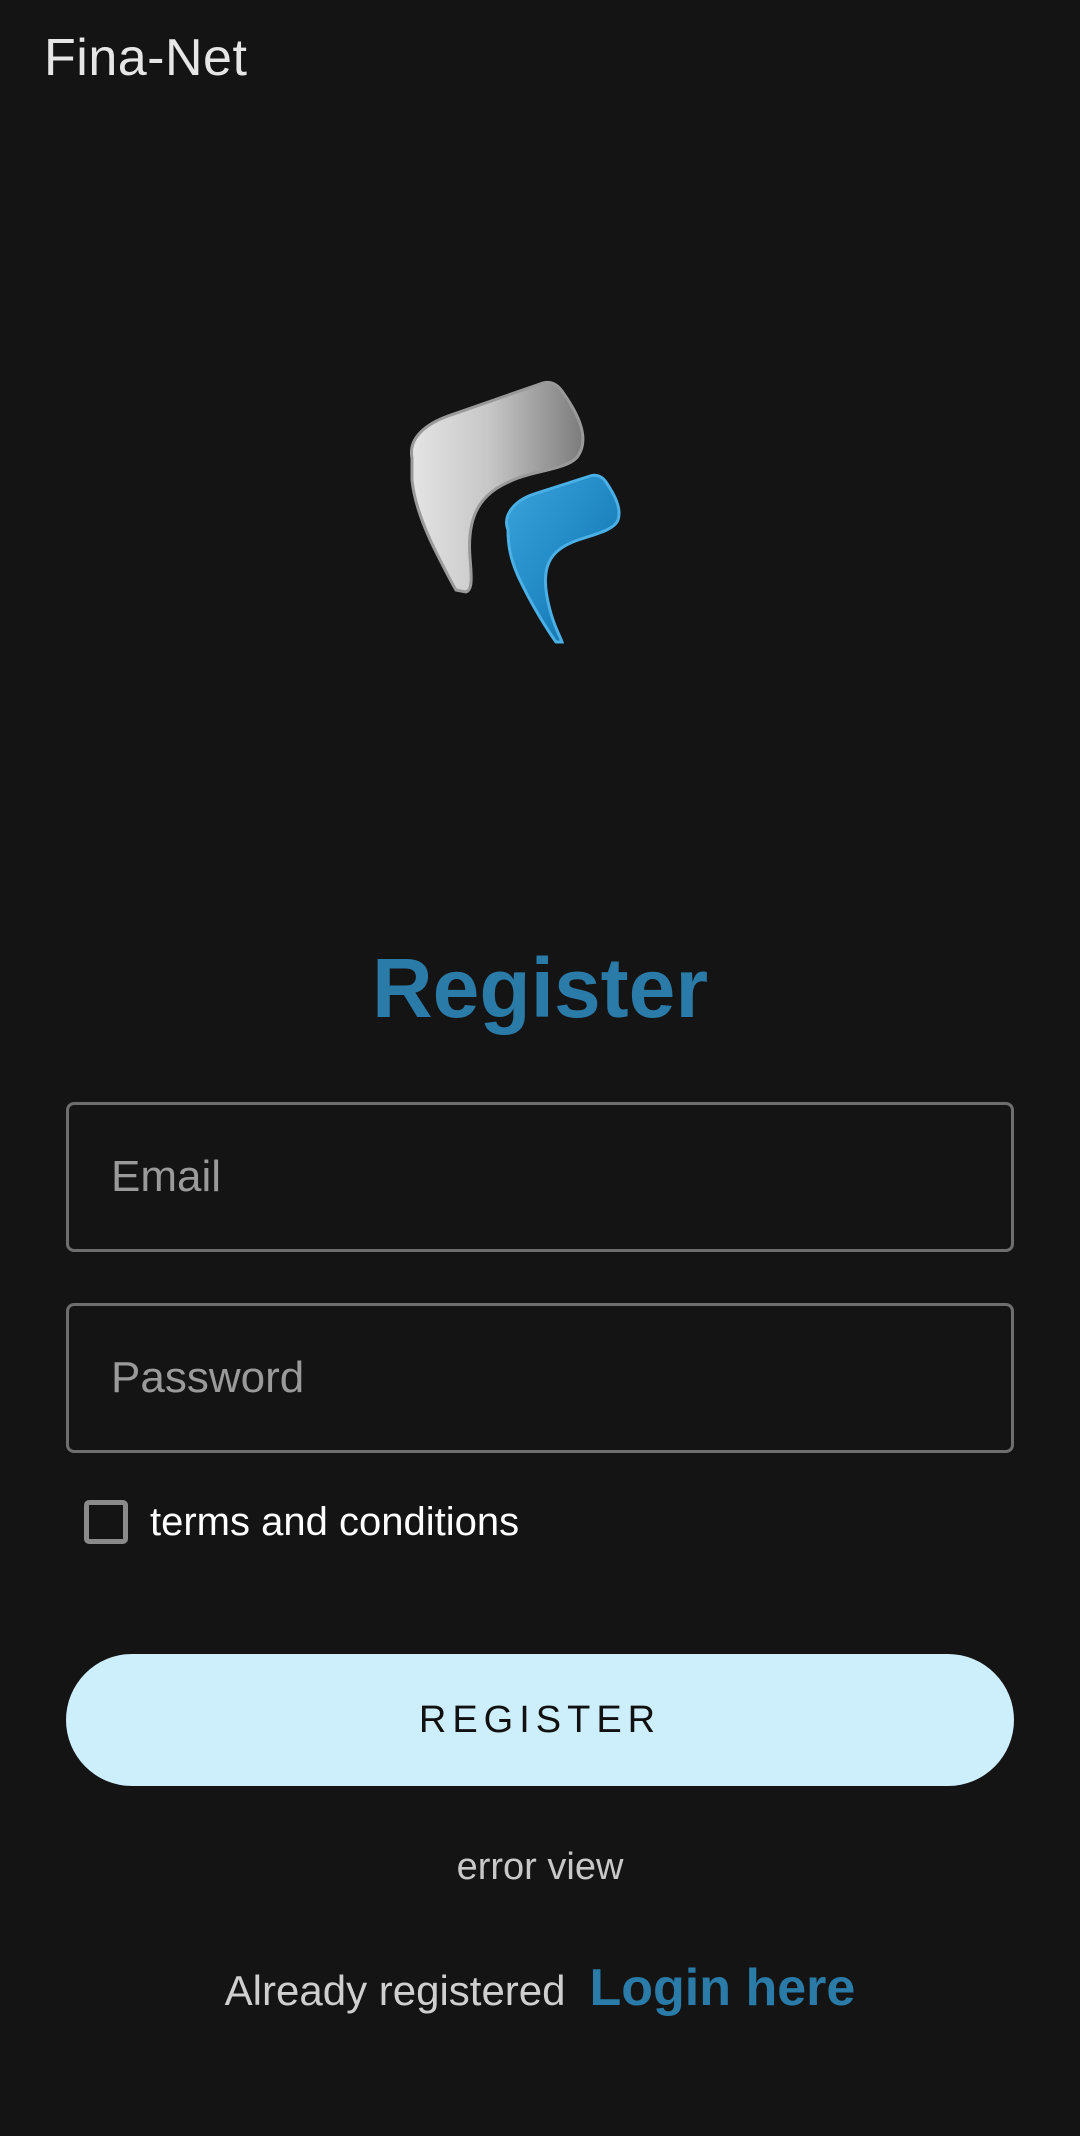 The height and width of the screenshot is (2136, 1080). I want to click on already-registered-text: Already registered, so click(395, 1990).